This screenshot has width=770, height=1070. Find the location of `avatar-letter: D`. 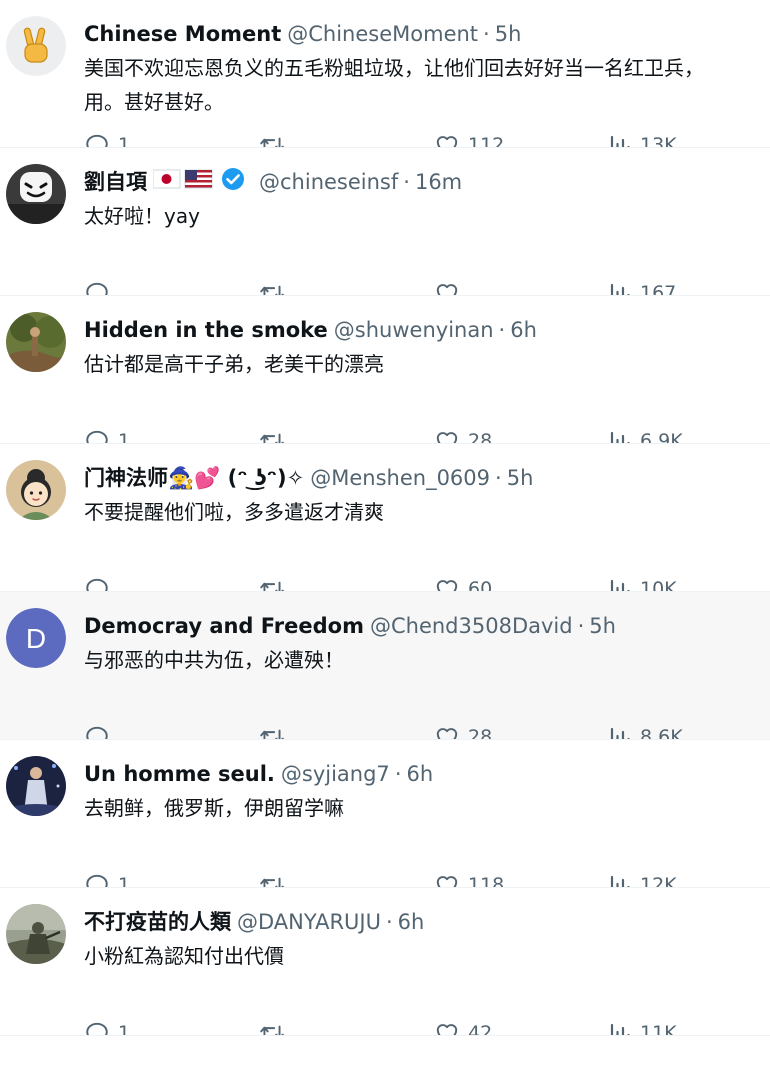

avatar-letter: D is located at coordinates (36, 638).